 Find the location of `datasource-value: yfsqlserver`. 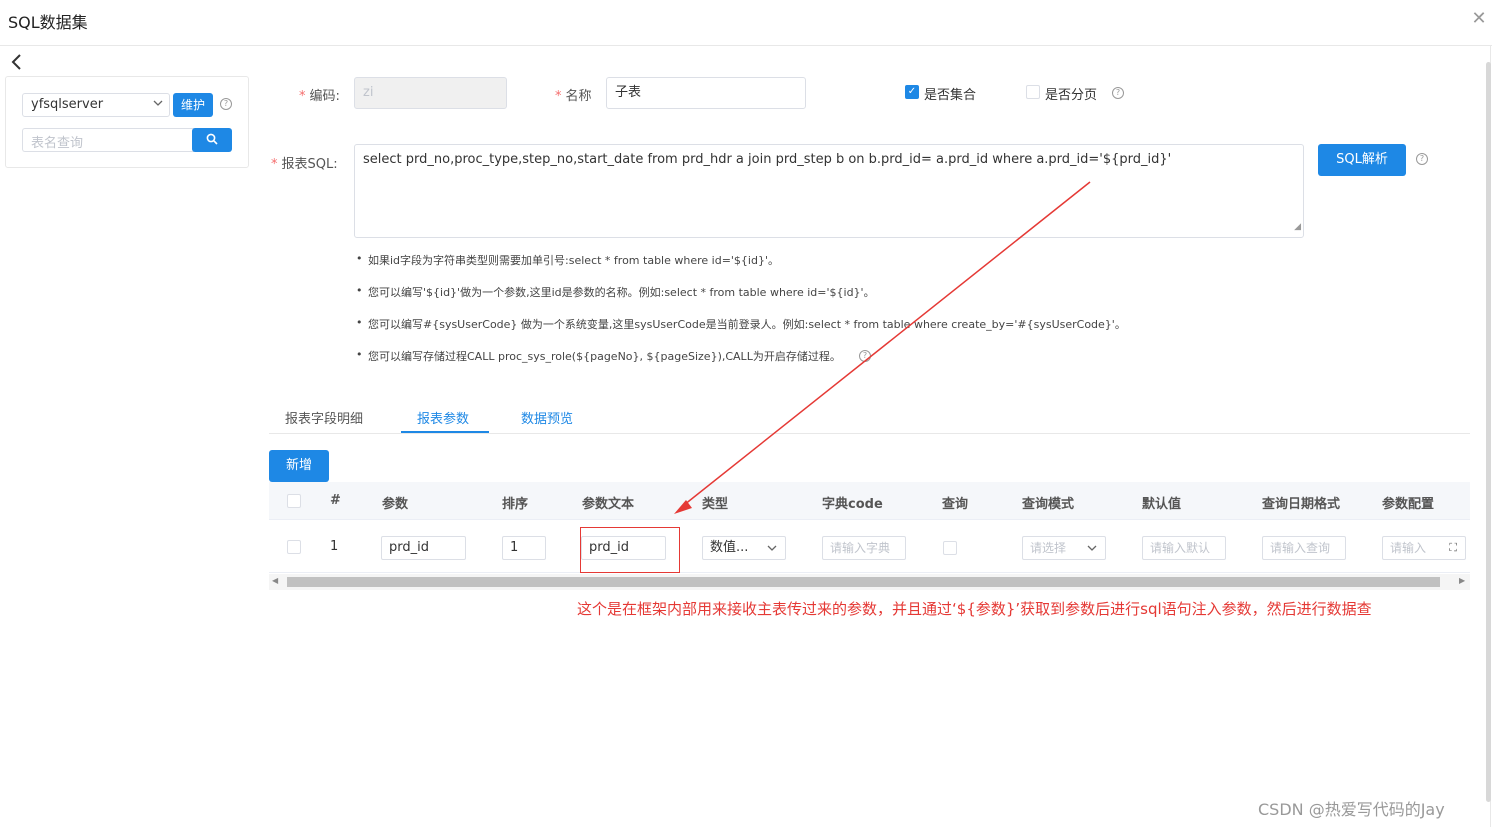

datasource-value: yfsqlserver is located at coordinates (67, 104).